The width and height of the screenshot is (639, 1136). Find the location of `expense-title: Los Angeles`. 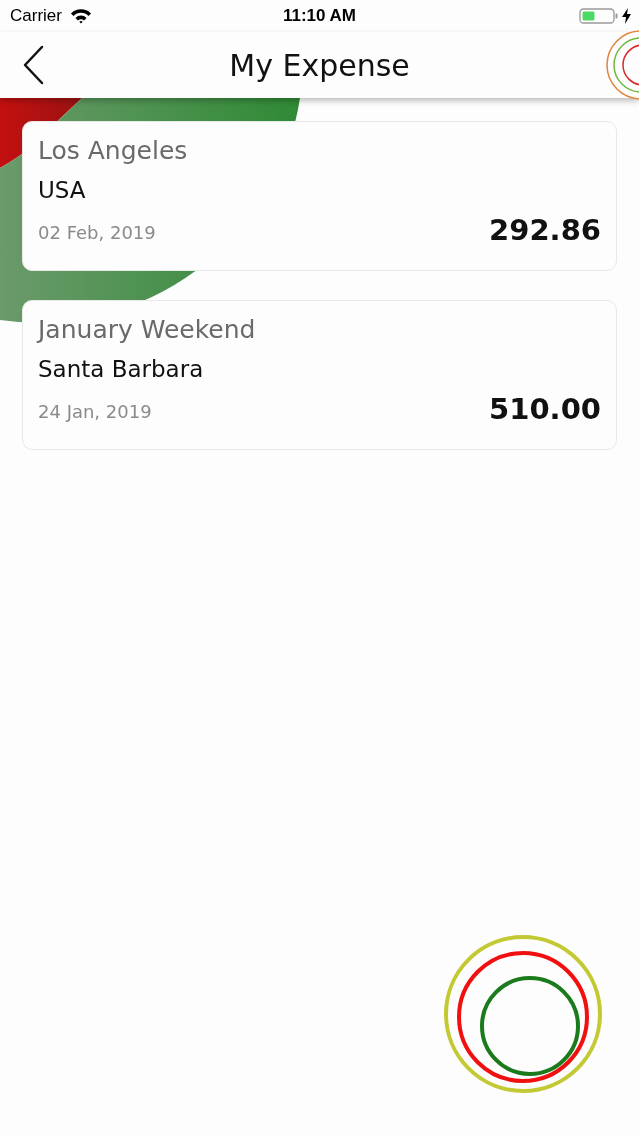

expense-title: Los Angeles is located at coordinates (113, 150).